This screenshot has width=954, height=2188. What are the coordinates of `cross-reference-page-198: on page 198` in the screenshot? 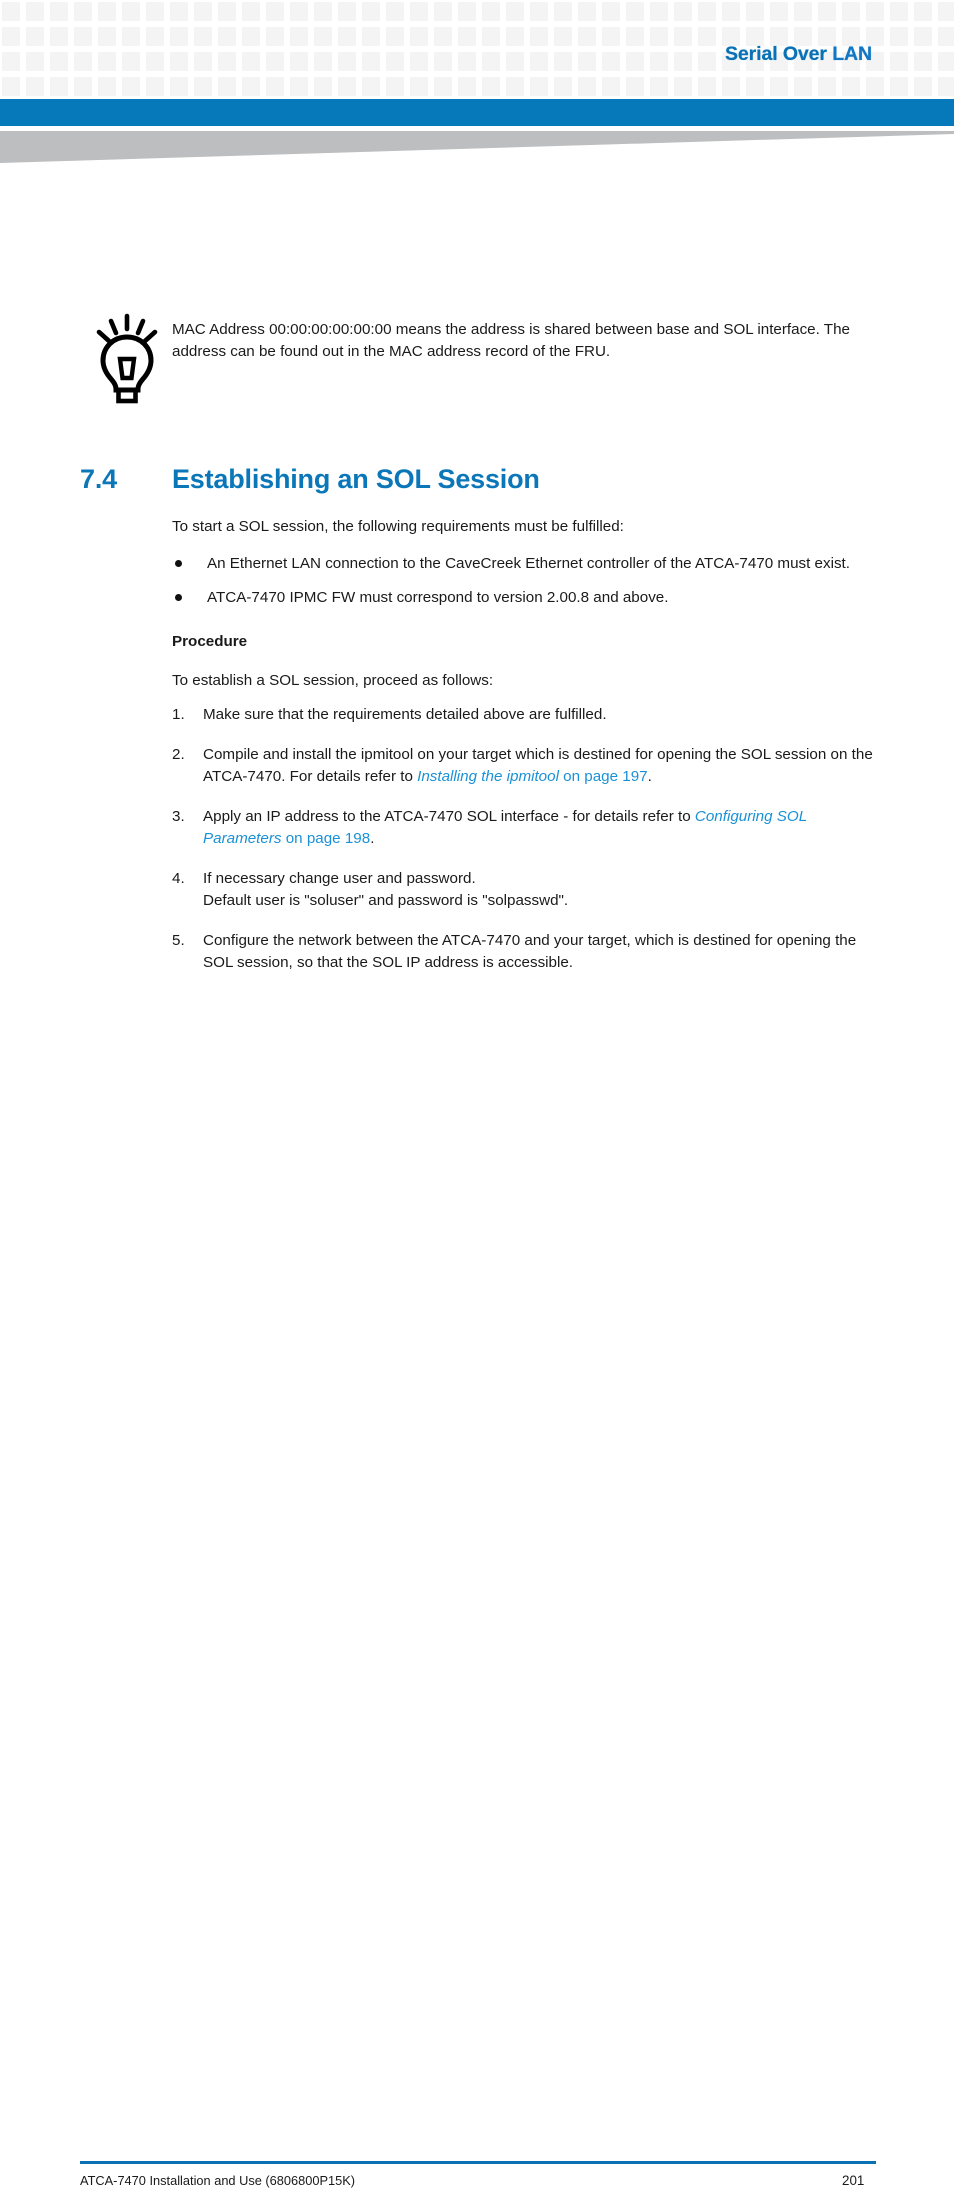 It's located at (326, 838).